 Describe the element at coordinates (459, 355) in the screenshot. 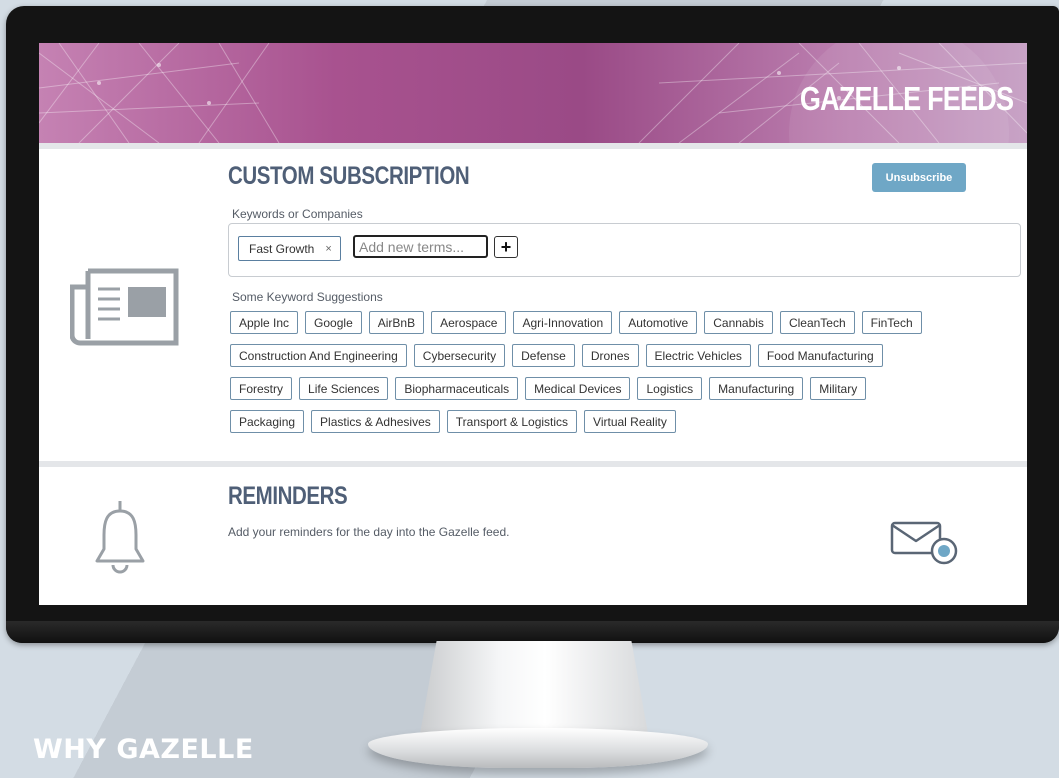

I see `suggestion-chip: Cybersecurity` at that location.